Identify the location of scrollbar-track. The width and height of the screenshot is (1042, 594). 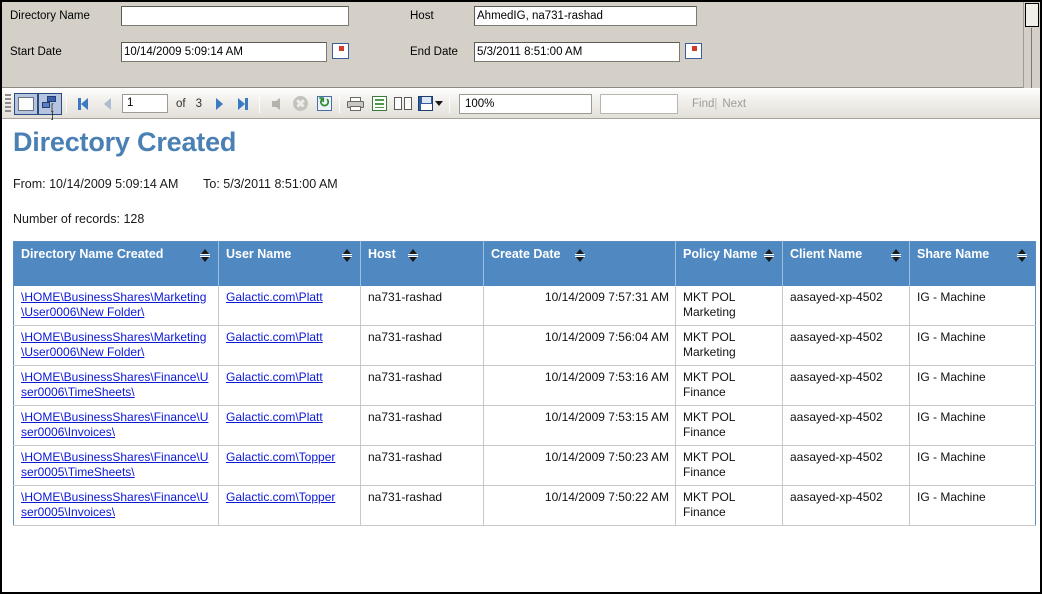
(1031, 58).